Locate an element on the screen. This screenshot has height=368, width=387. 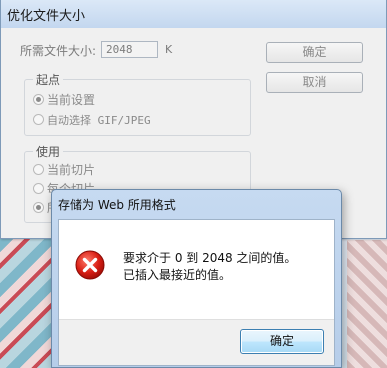
radio-each-slice is located at coordinates (38, 188).